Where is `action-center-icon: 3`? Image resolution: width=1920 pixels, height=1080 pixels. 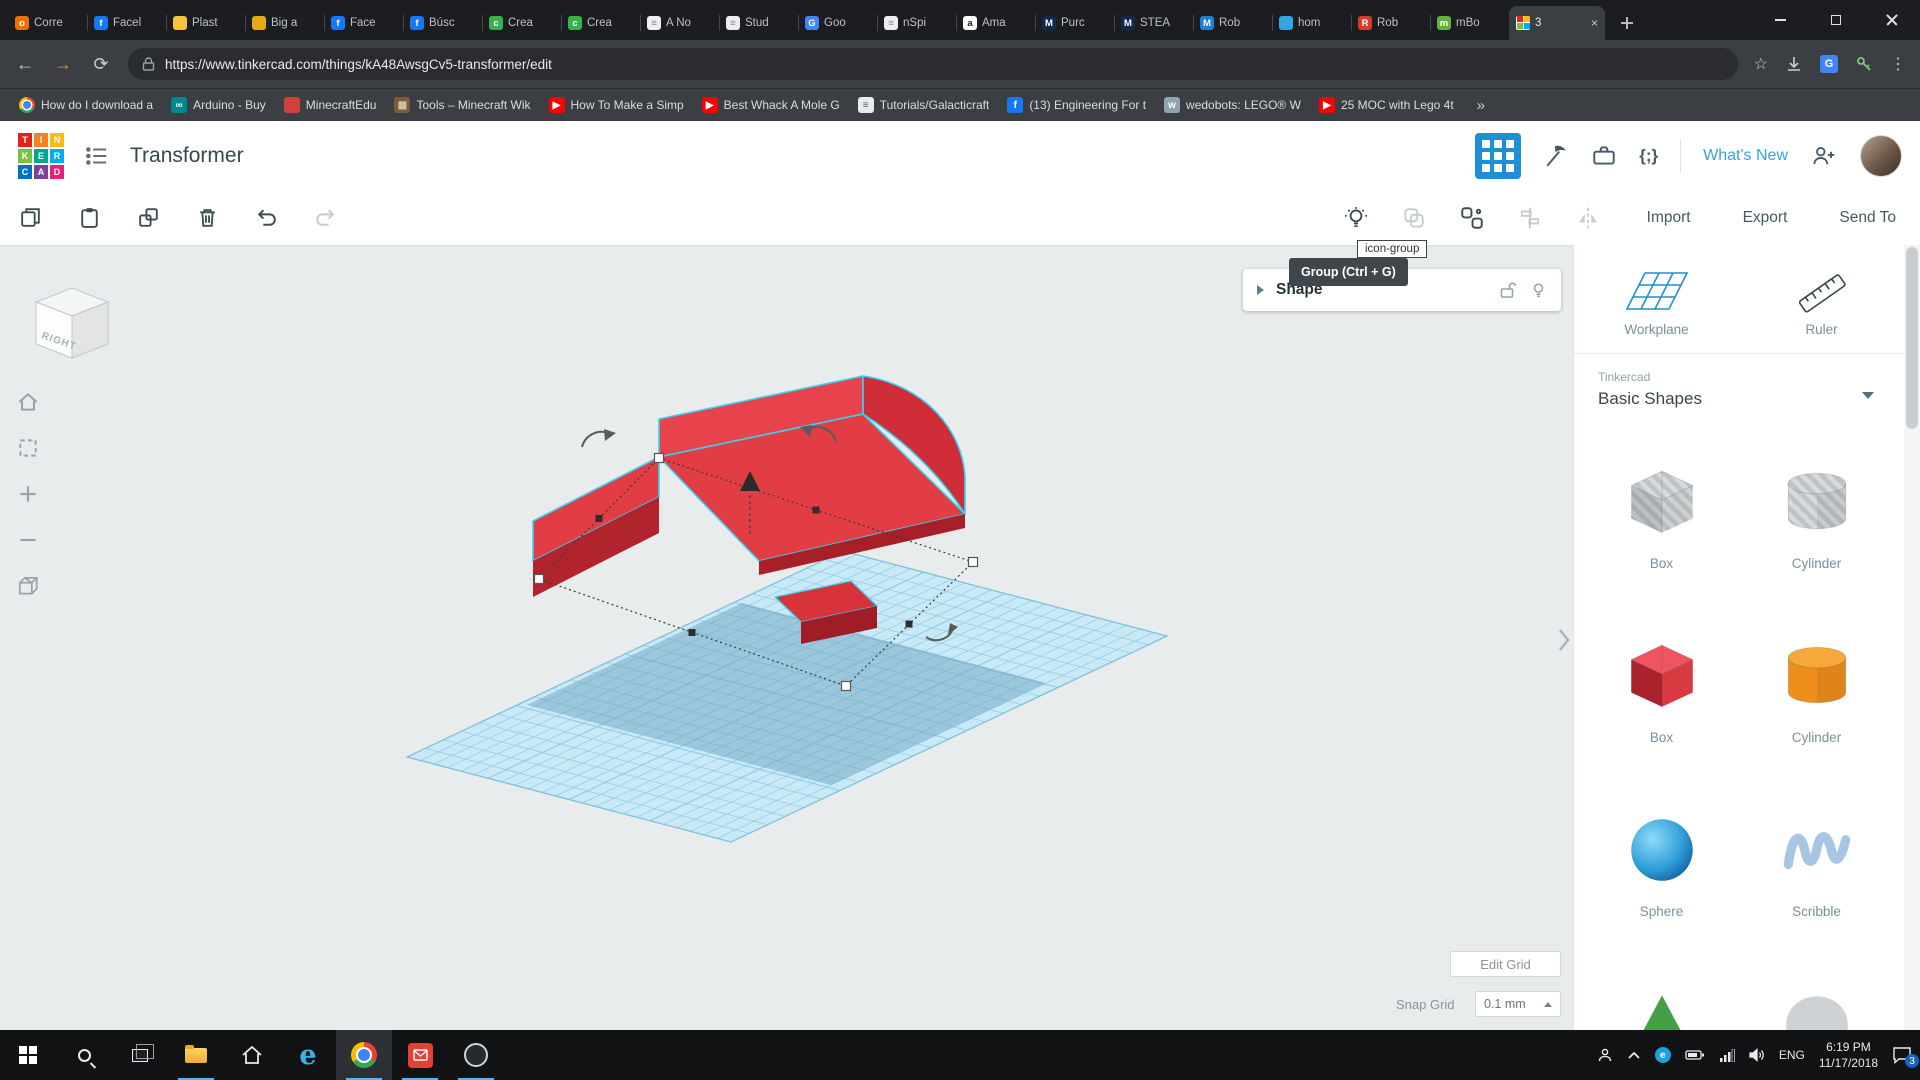 action-center-icon: 3 is located at coordinates (1905, 1057).